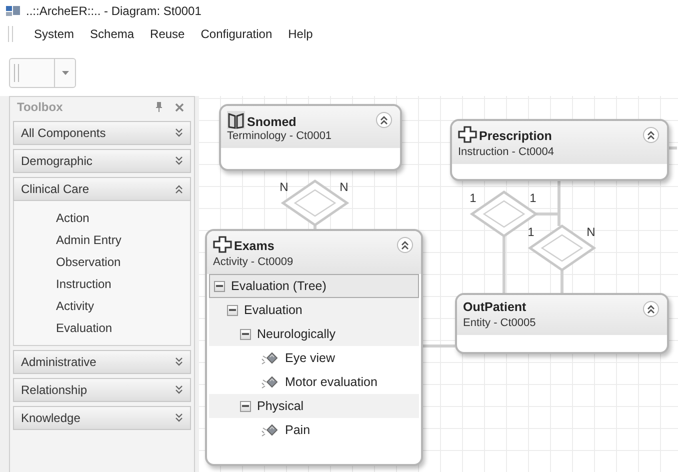 The width and height of the screenshot is (678, 472). I want to click on tree-row: Neurologically, so click(314, 334).